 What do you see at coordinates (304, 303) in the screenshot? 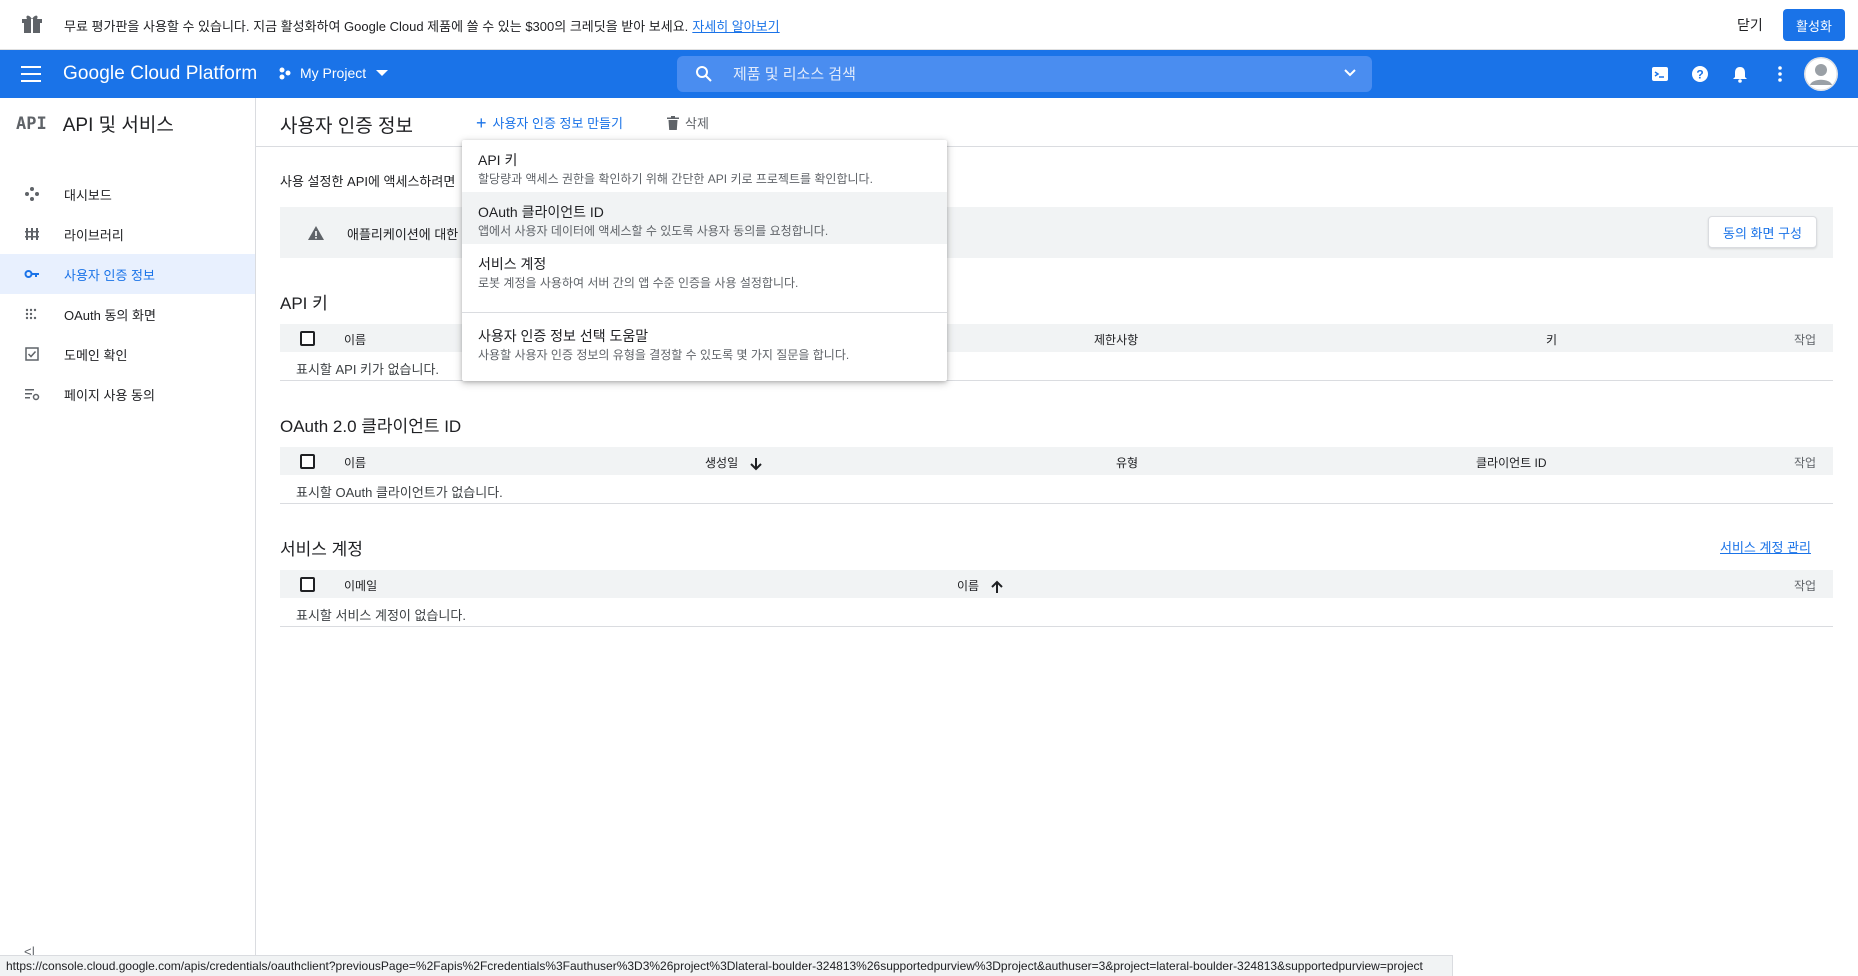
I see `api-keys-title: API 키` at bounding box center [304, 303].